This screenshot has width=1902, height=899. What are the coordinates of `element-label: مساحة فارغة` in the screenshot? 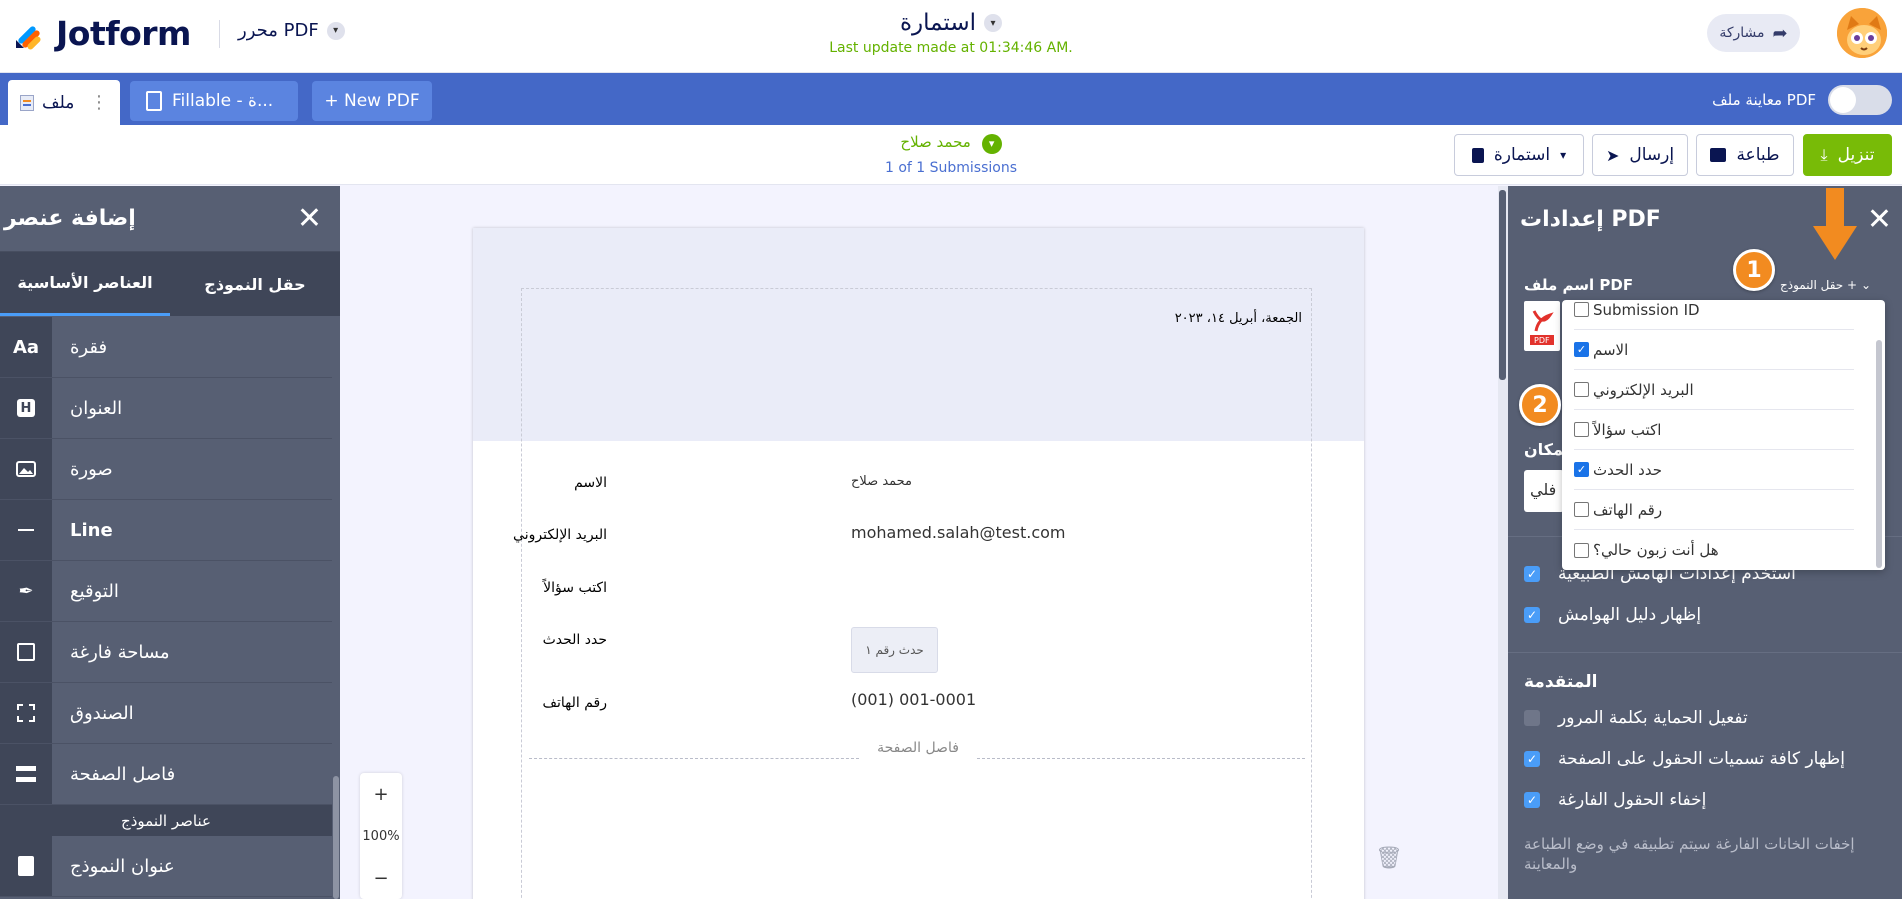 It's located at (120, 652).